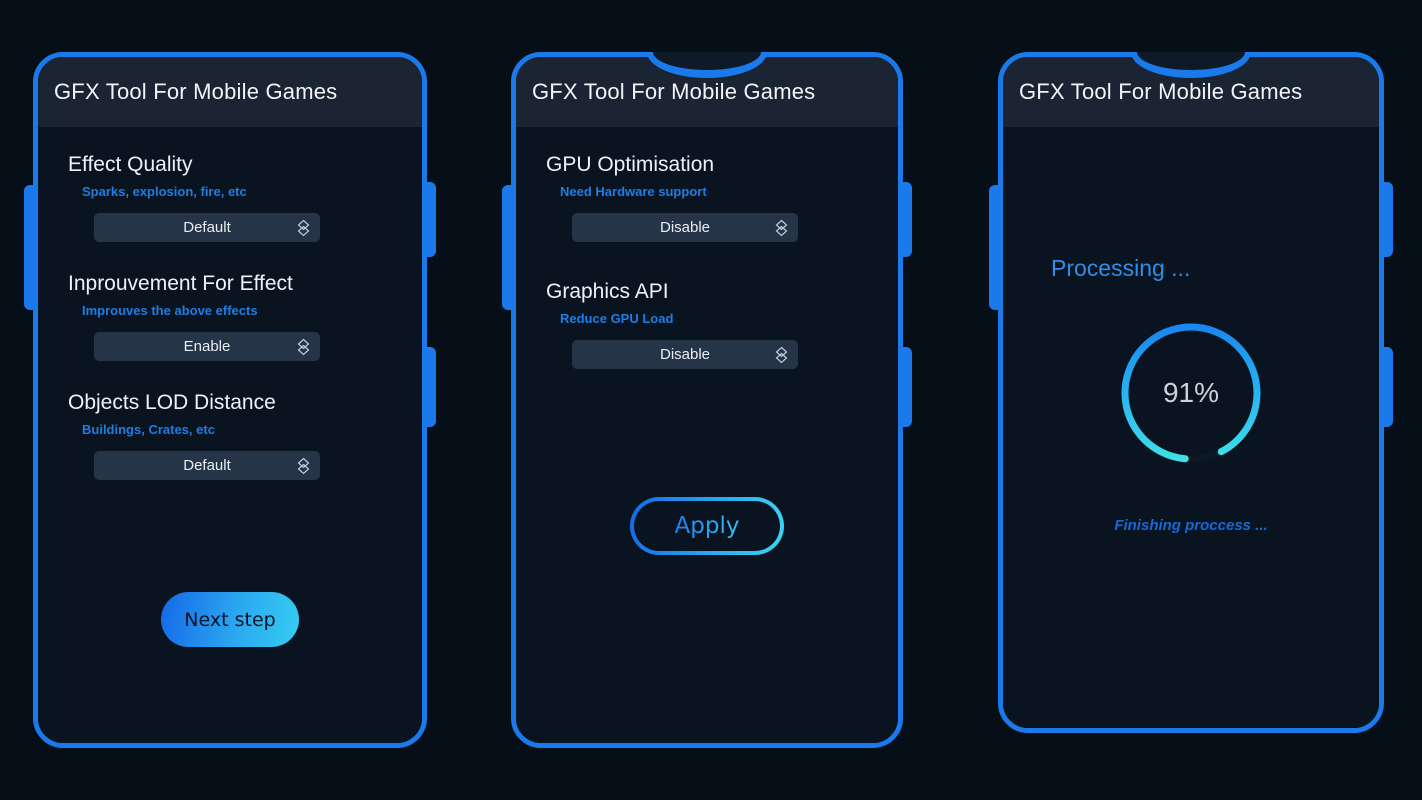 The image size is (1422, 800). I want to click on select-inprouvement-for-effect: Enable, so click(207, 346).